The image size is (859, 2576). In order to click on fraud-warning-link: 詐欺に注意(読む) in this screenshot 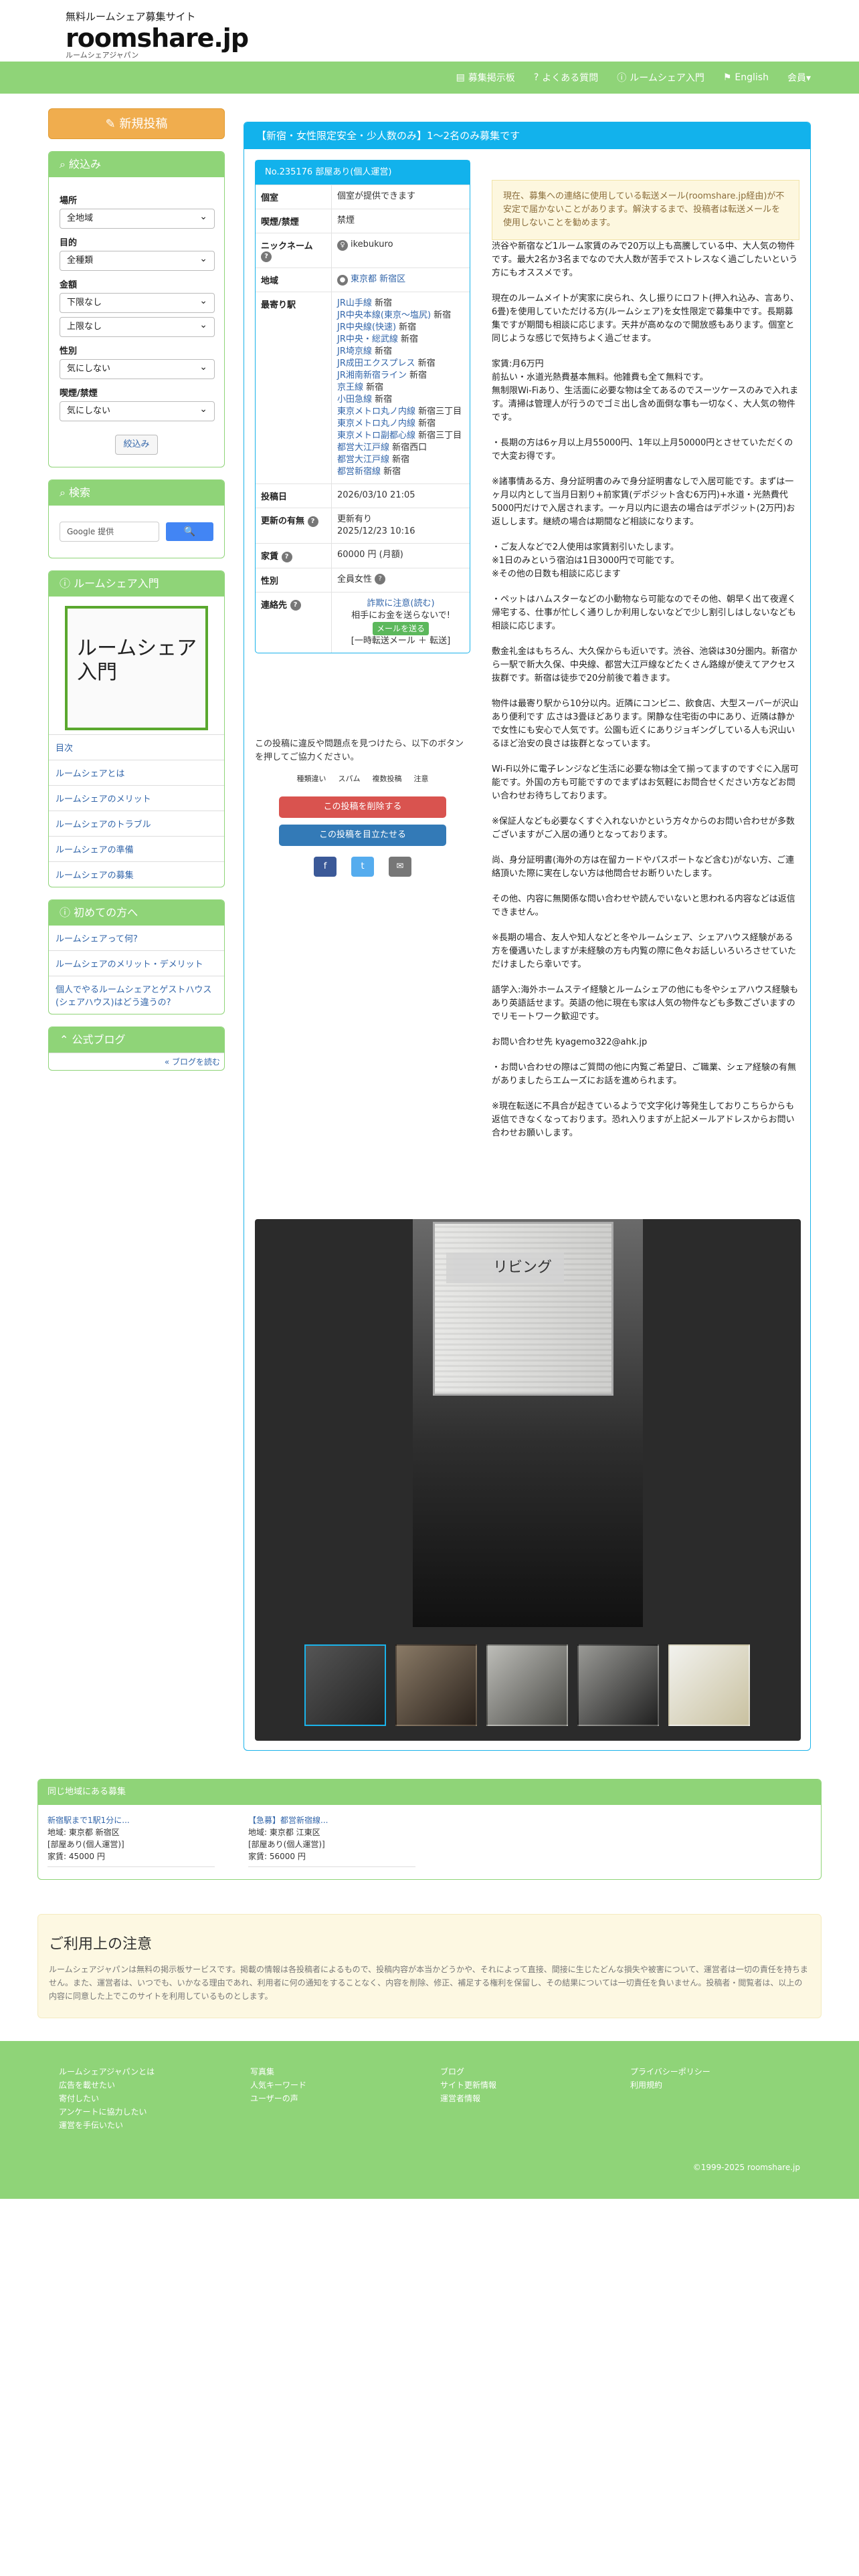, I will do `click(400, 604)`.